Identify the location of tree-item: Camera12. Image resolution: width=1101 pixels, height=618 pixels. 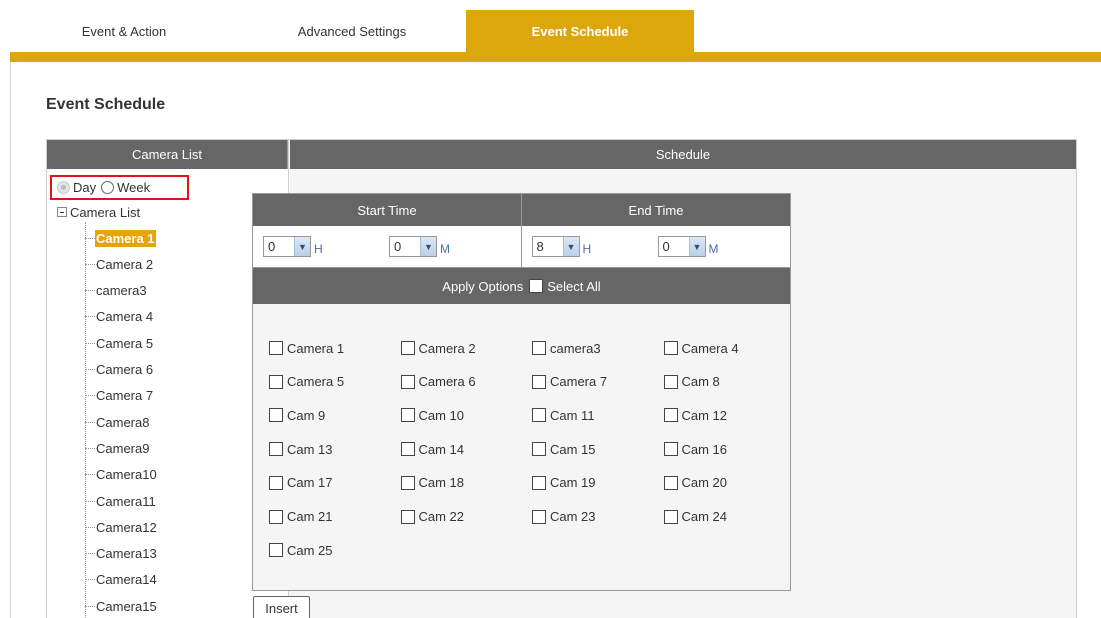
(121, 527).